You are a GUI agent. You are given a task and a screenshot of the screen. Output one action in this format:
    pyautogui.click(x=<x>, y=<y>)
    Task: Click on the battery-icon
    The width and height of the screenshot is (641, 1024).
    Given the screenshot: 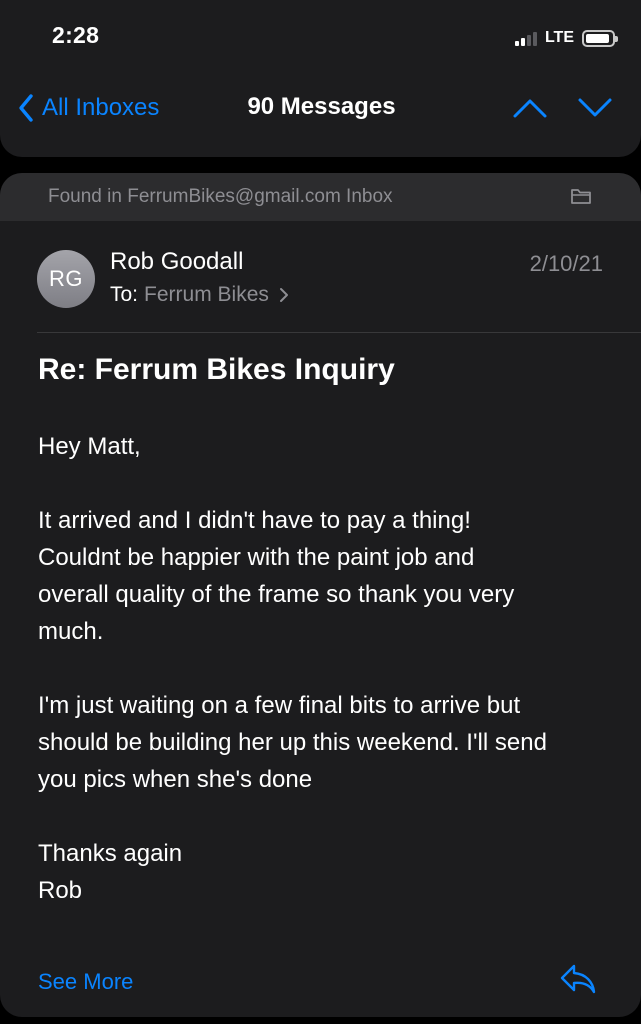 What is the action you would take?
    pyautogui.click(x=600, y=38)
    